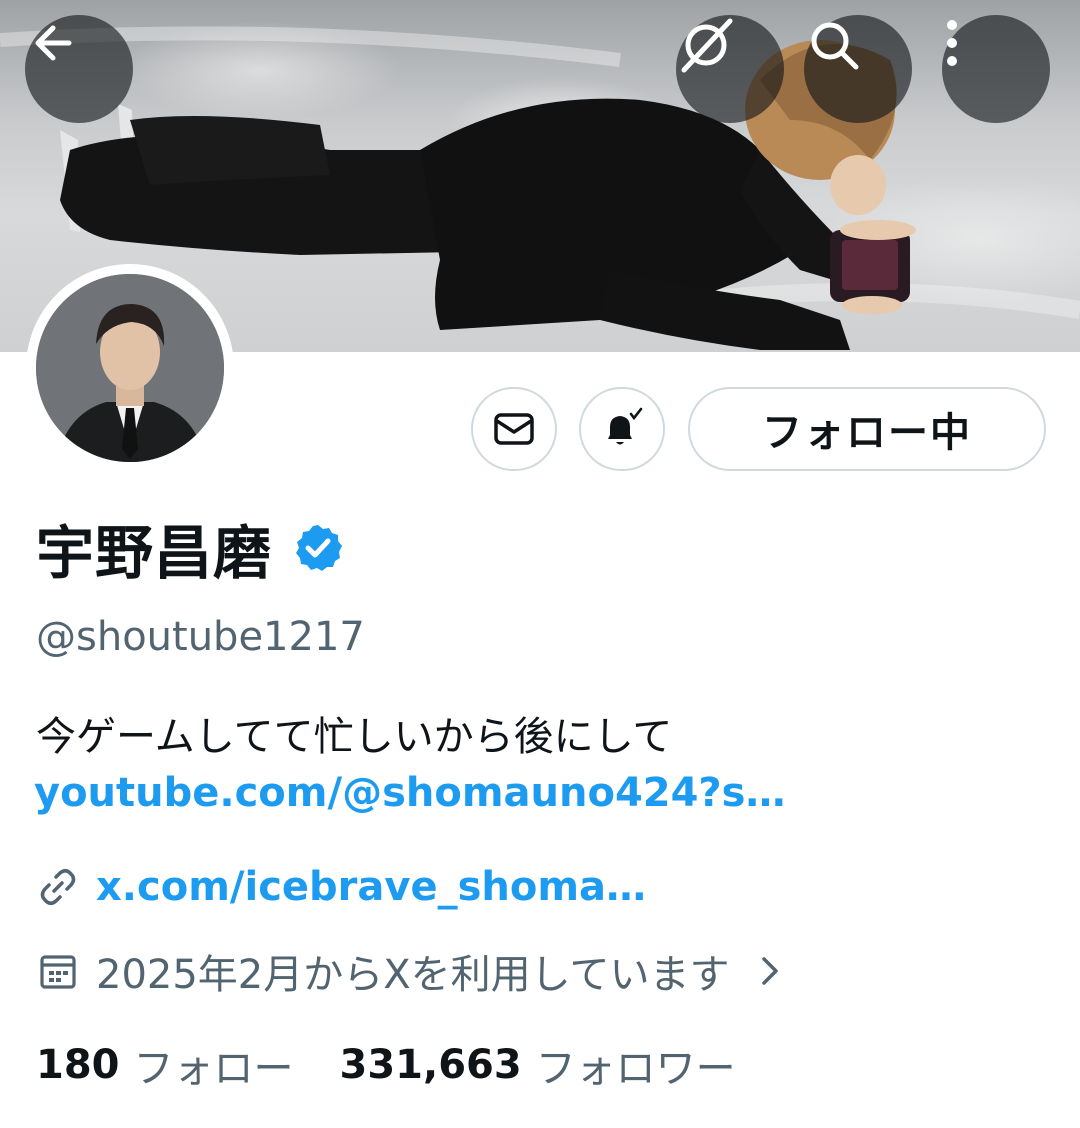 The image size is (1080, 1128). What do you see at coordinates (58, 887) in the screenshot?
I see `link-icon` at bounding box center [58, 887].